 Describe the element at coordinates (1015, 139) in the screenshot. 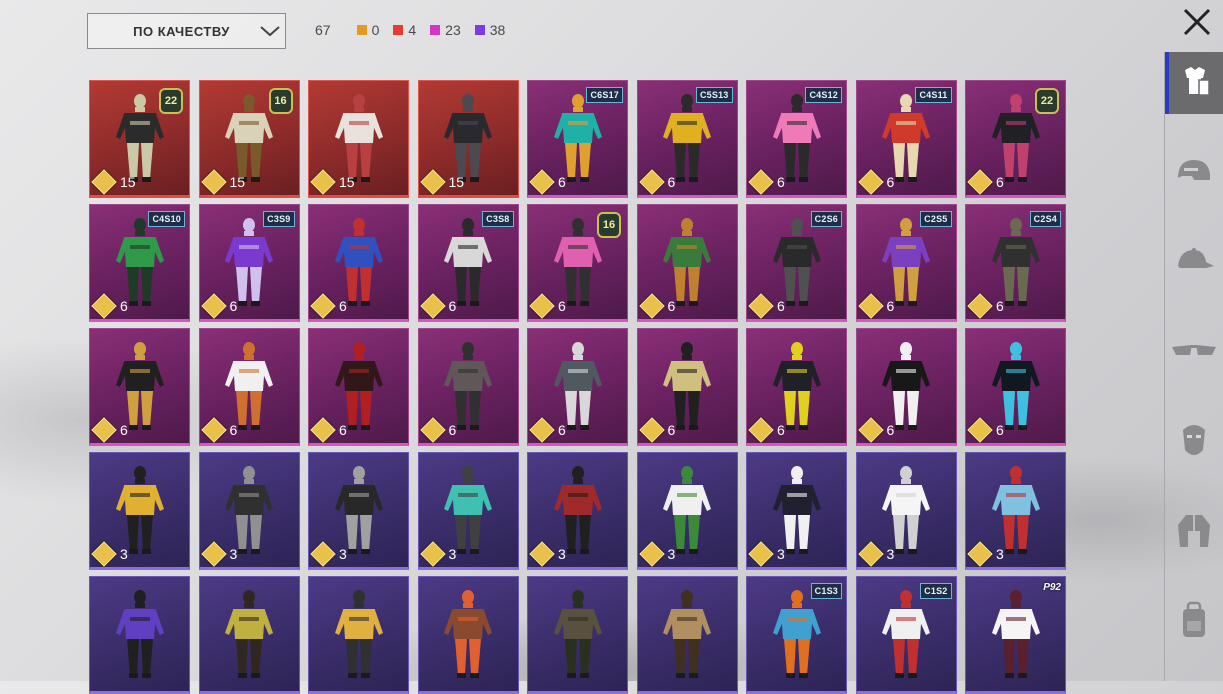

I see `outfit-card: 22 6` at that location.